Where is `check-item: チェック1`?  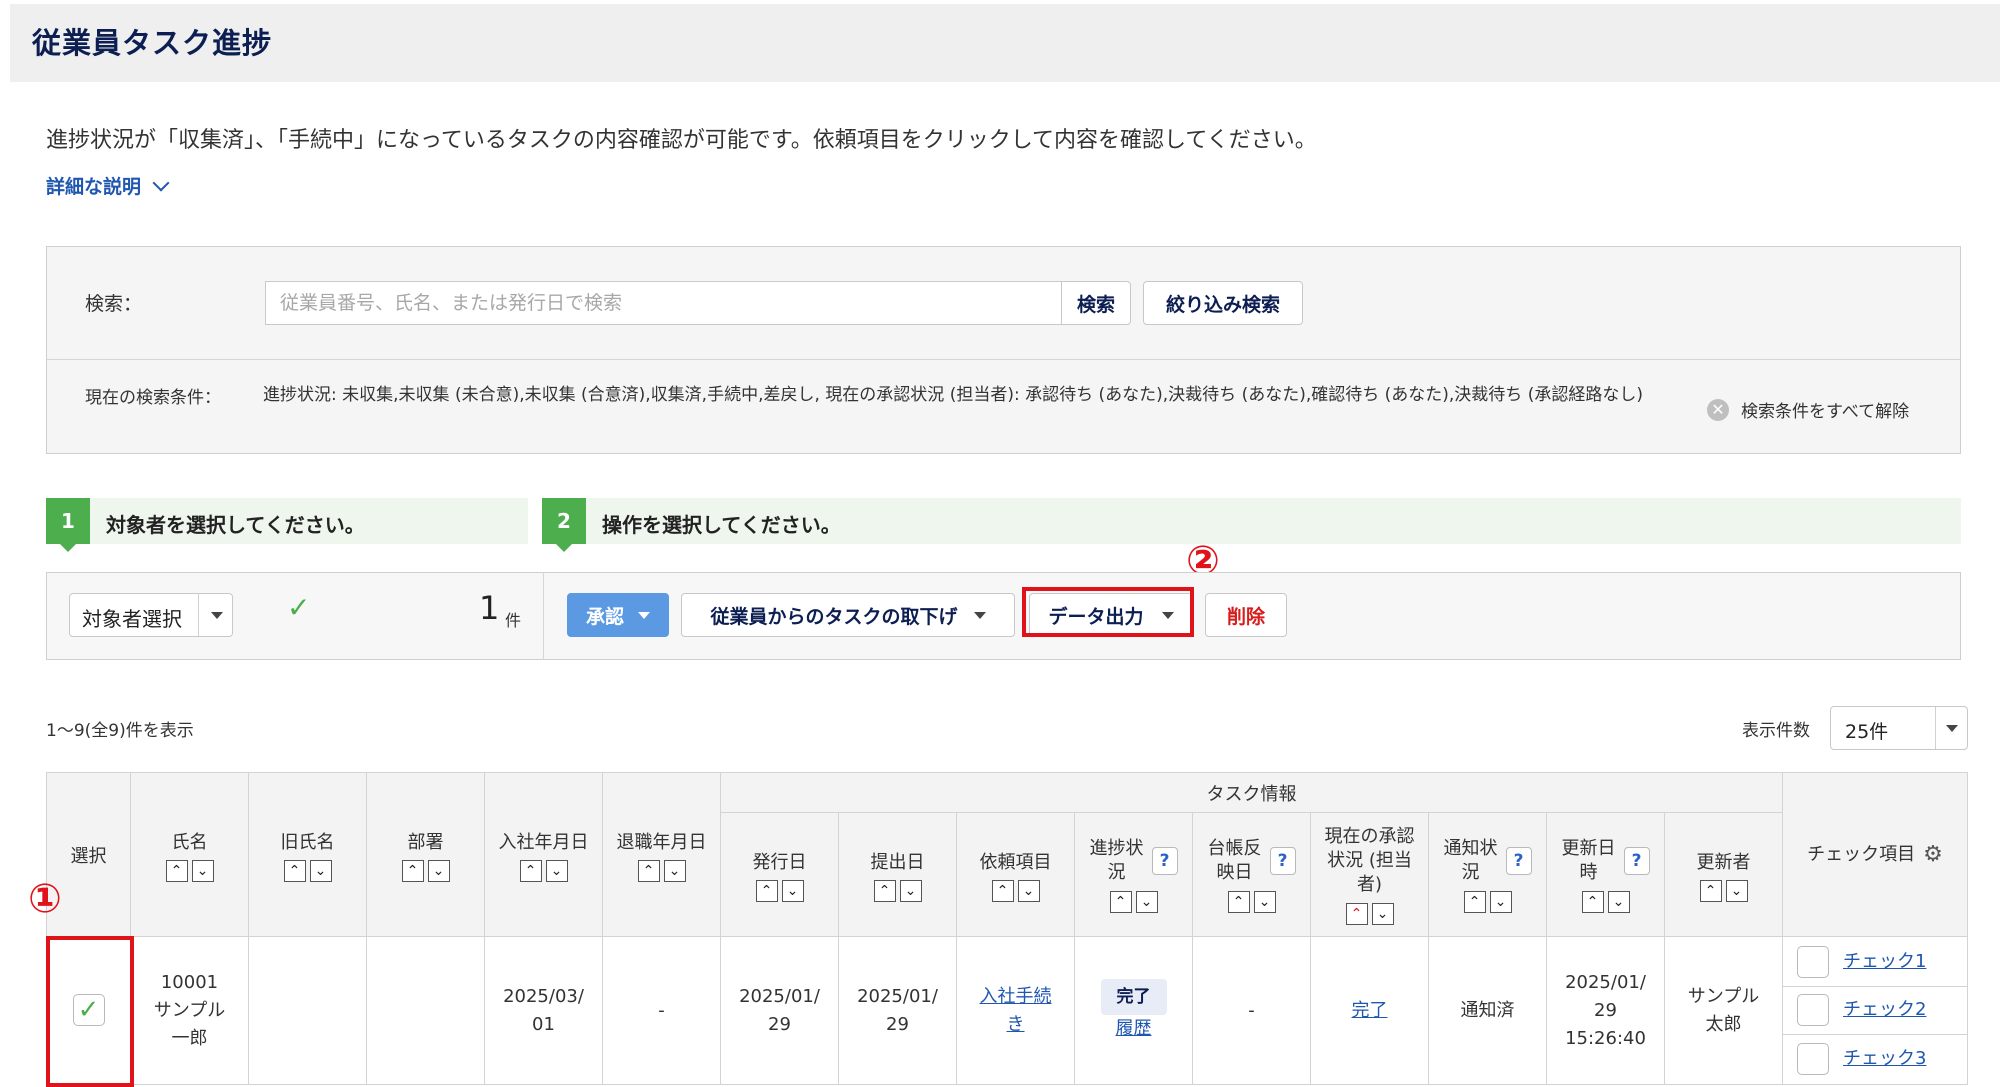 check-item: チェック1 is located at coordinates (1875, 963).